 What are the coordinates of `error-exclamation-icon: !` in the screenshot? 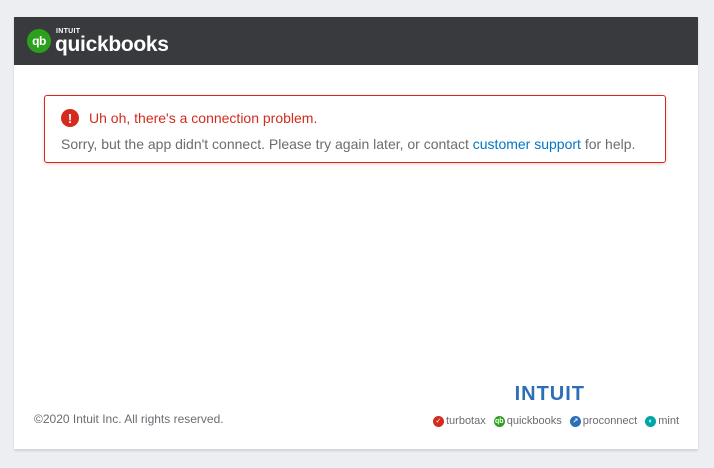 It's located at (70, 118).